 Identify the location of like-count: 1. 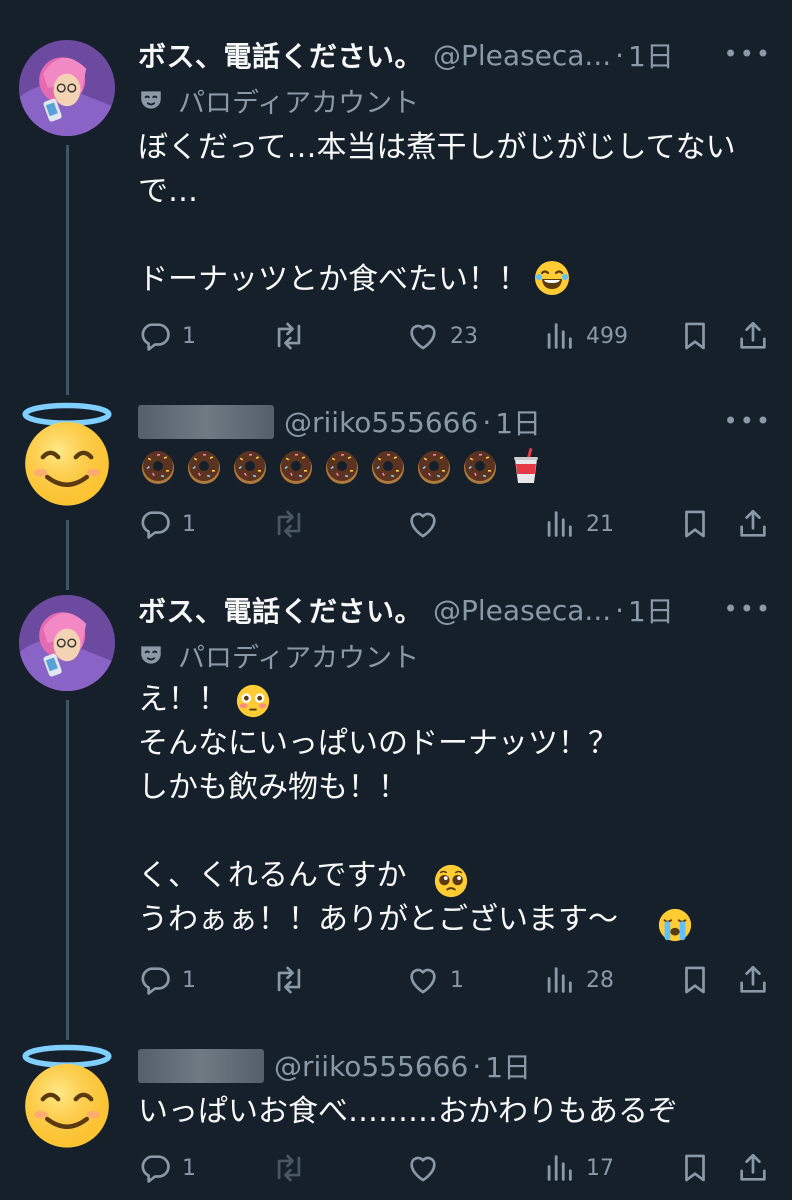
(457, 980).